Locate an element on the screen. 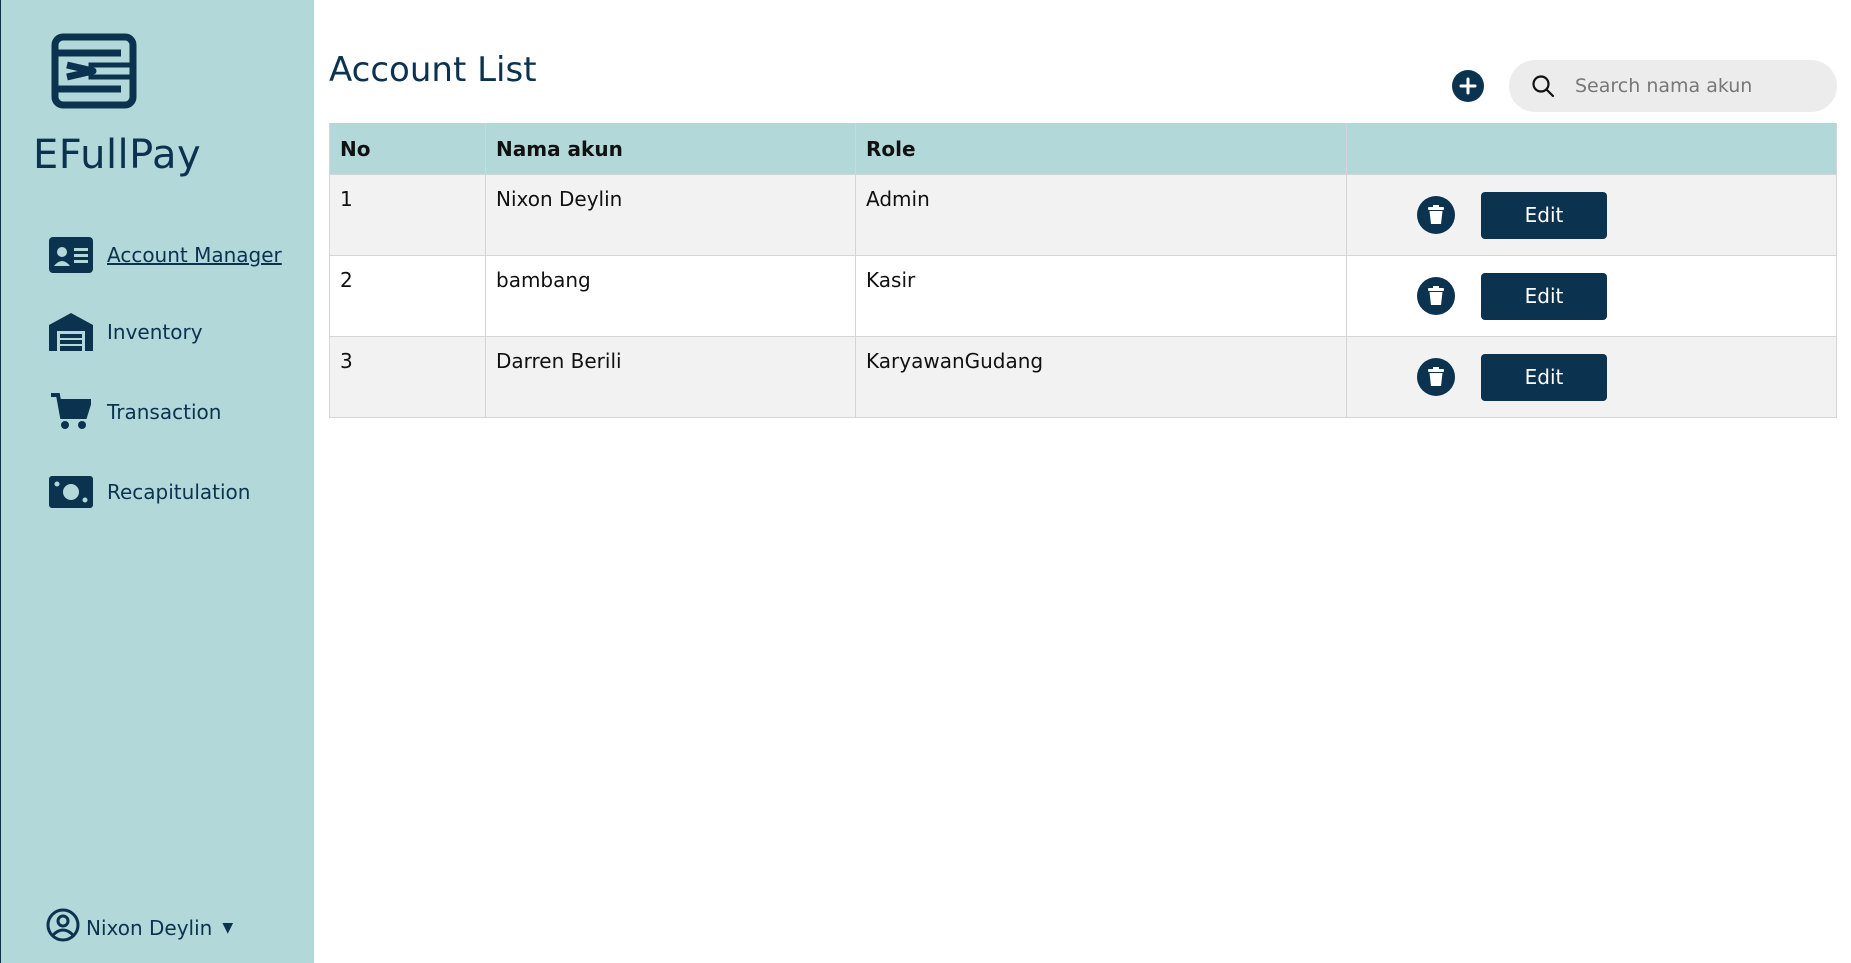  plus-icon is located at coordinates (1468, 86).